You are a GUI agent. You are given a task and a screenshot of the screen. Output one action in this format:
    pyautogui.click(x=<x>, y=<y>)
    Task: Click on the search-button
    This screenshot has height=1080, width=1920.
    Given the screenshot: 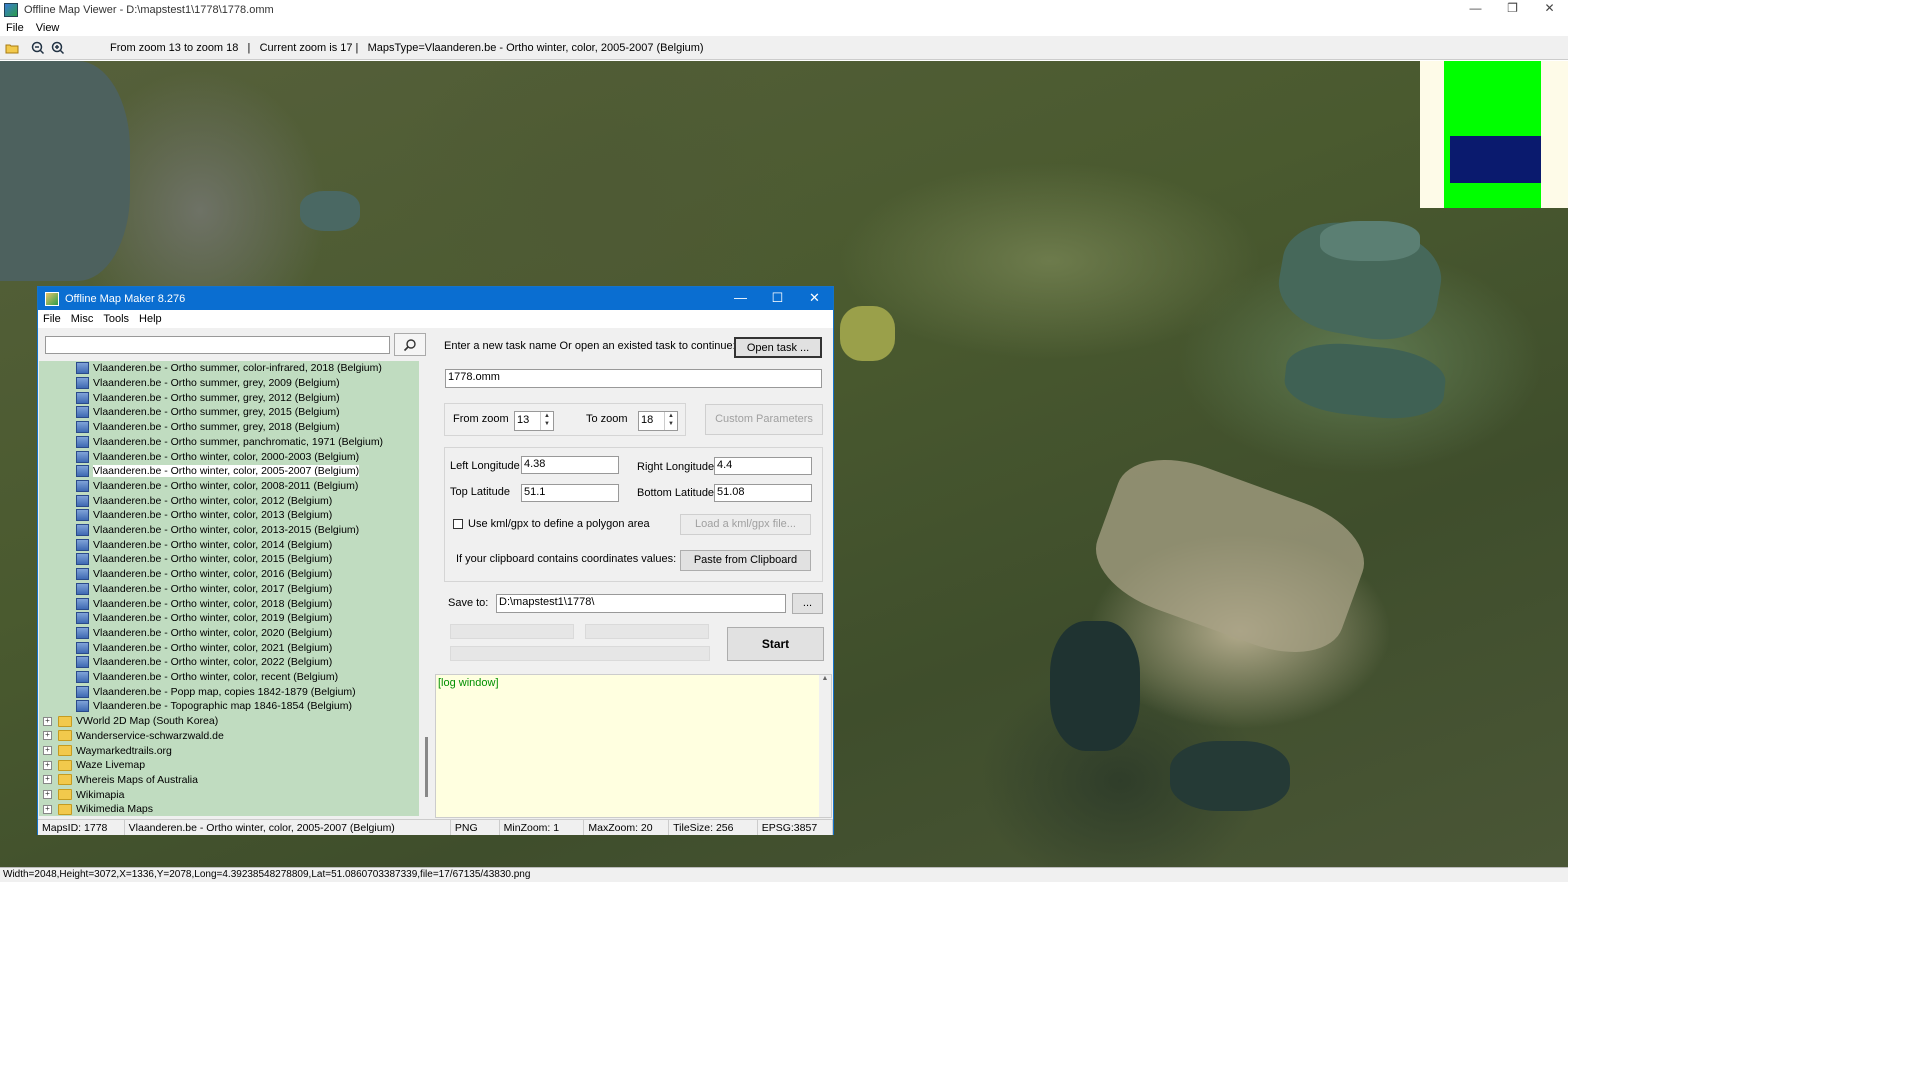 What is the action you would take?
    pyautogui.click(x=410, y=344)
    